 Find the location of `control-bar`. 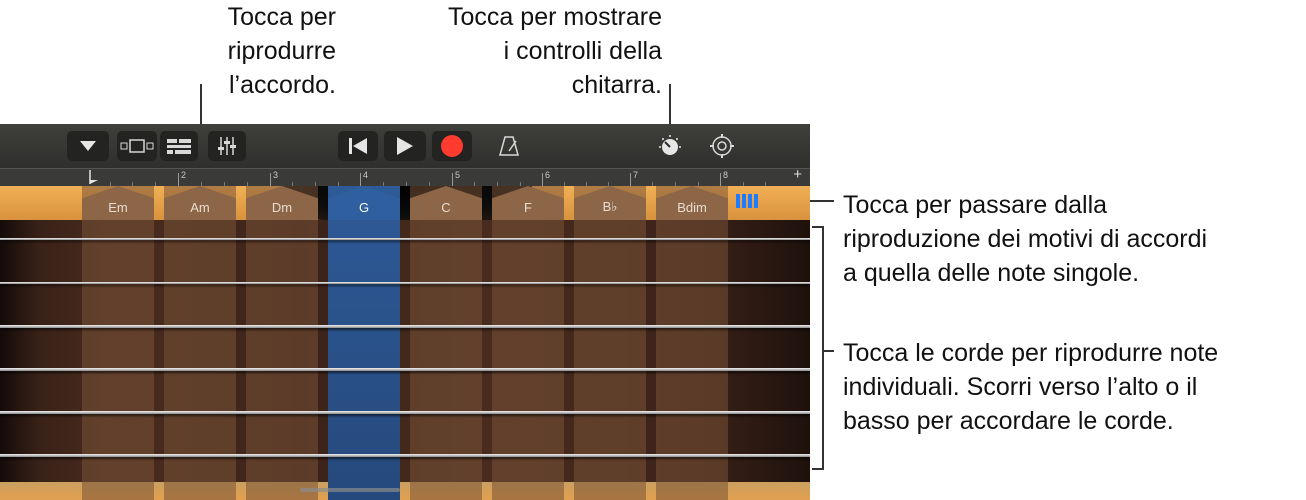

control-bar is located at coordinates (405, 146).